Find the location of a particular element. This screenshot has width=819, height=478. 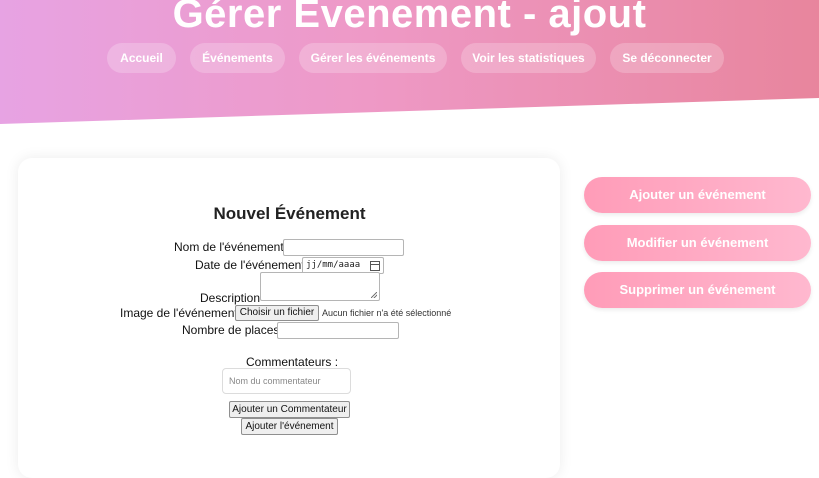

nav-deconnecter: Se déconnecter is located at coordinates (667, 58).